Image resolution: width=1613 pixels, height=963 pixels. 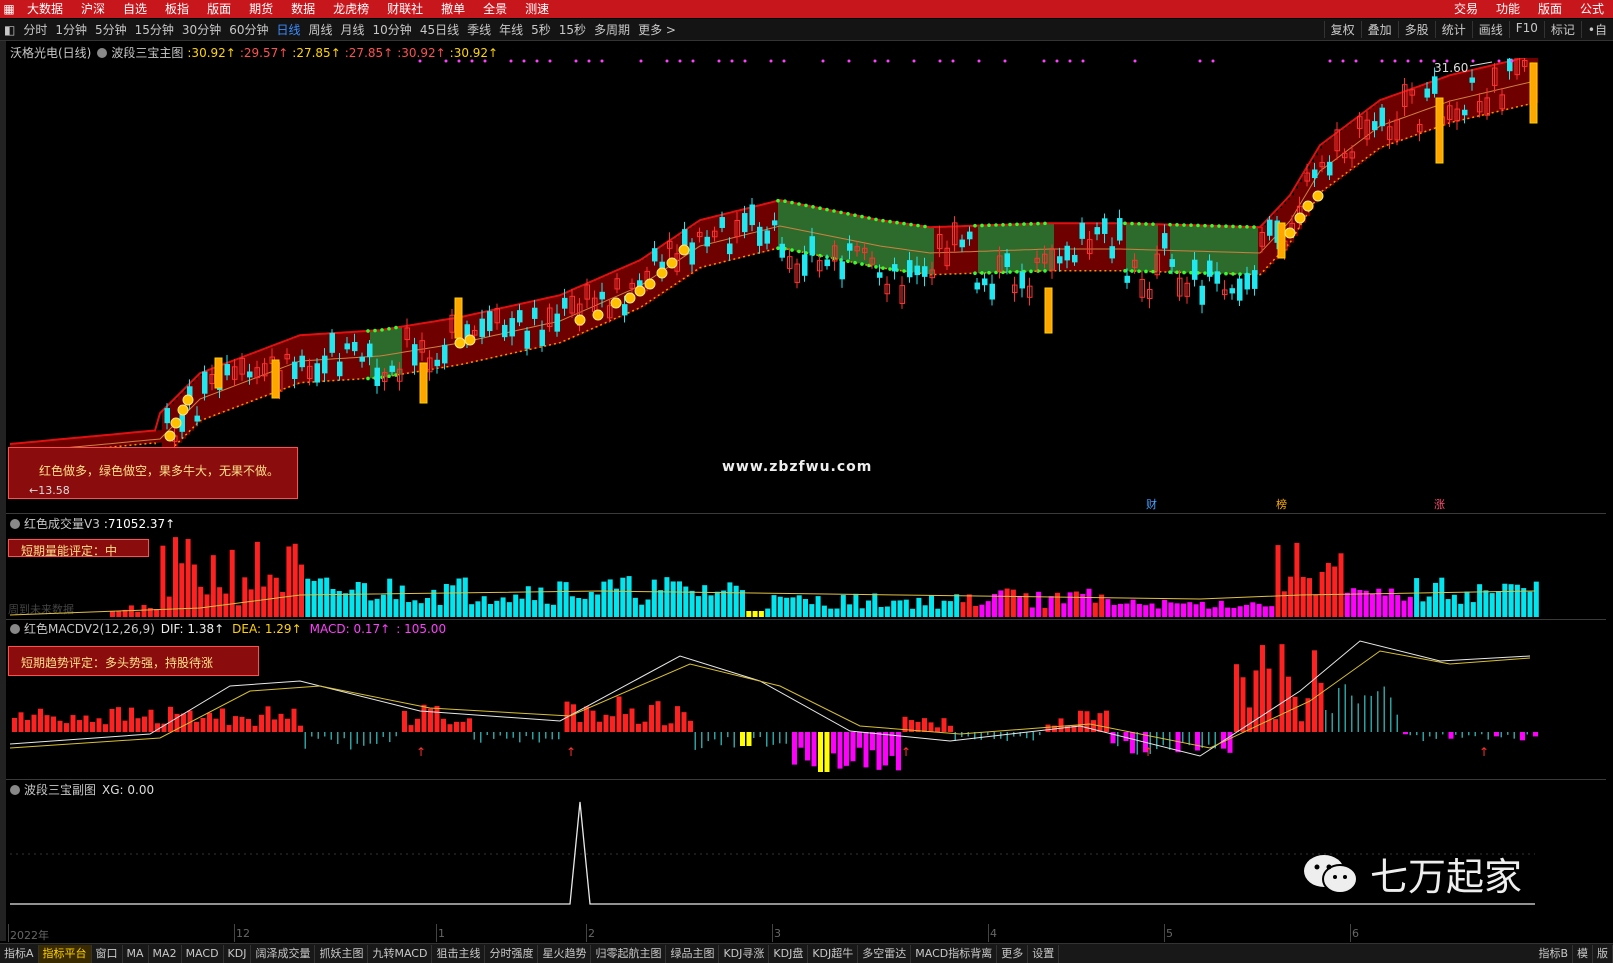 What do you see at coordinates (136, 953) in the screenshot?
I see `indicator-tab: MA` at bounding box center [136, 953].